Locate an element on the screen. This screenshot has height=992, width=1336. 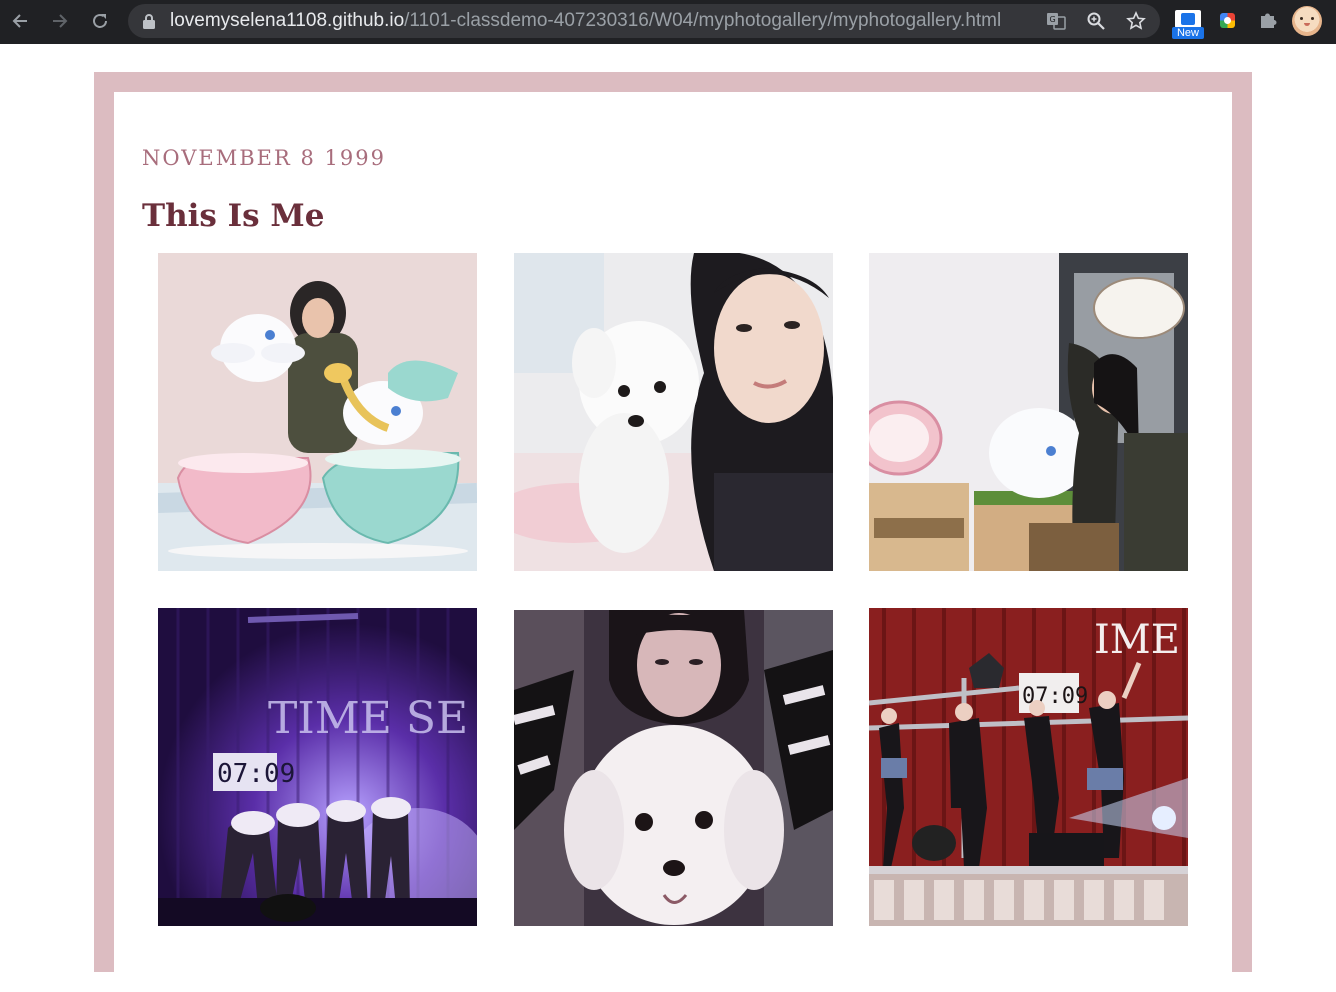
star-icon is located at coordinates (1136, 21).